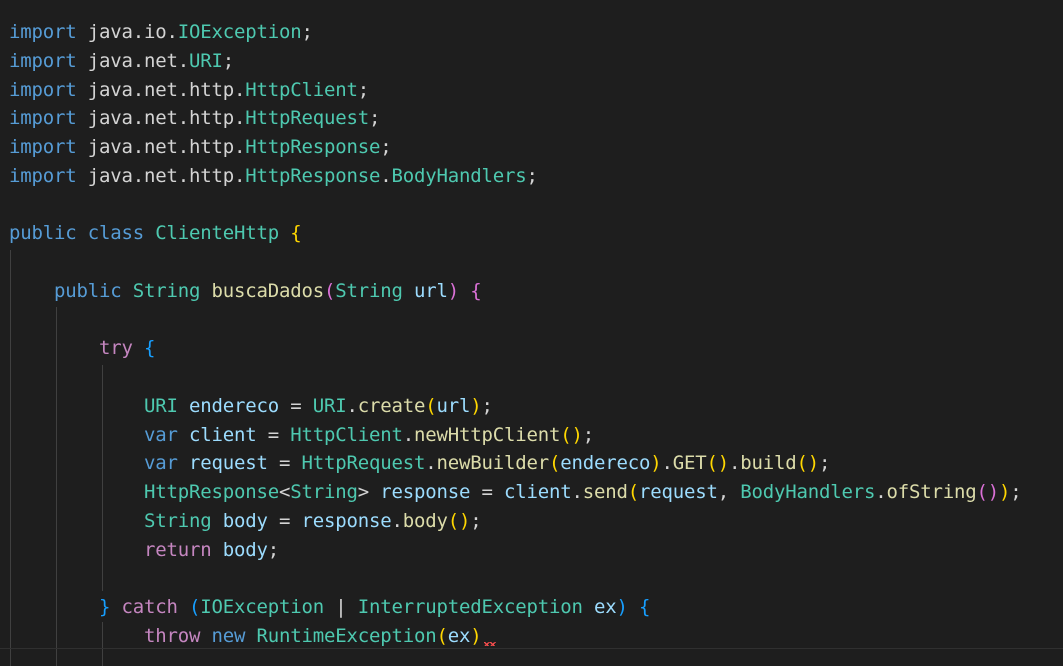  I want to click on code-token-bracket2: (), so click(988, 492).